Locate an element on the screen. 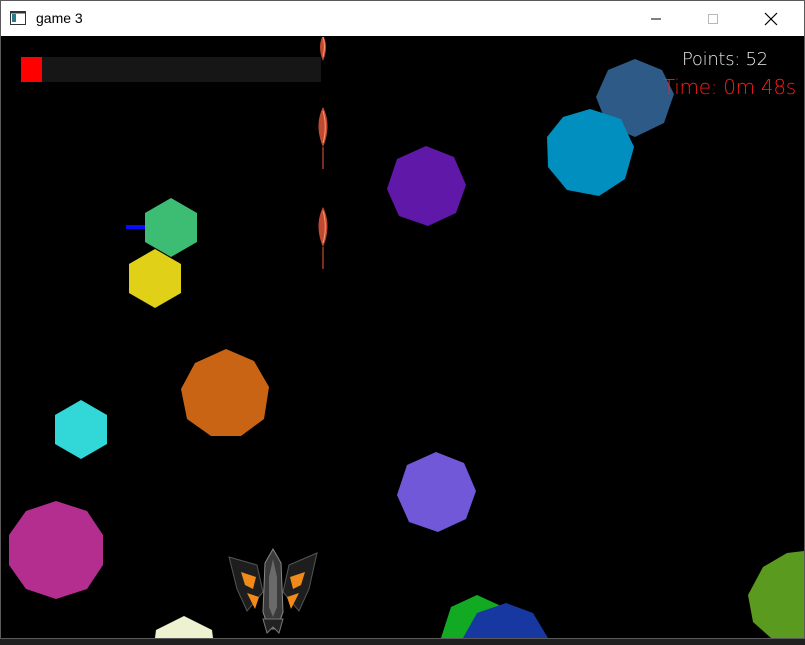 This screenshot has width=805, height=645. maximize-icon is located at coordinates (713, 18).